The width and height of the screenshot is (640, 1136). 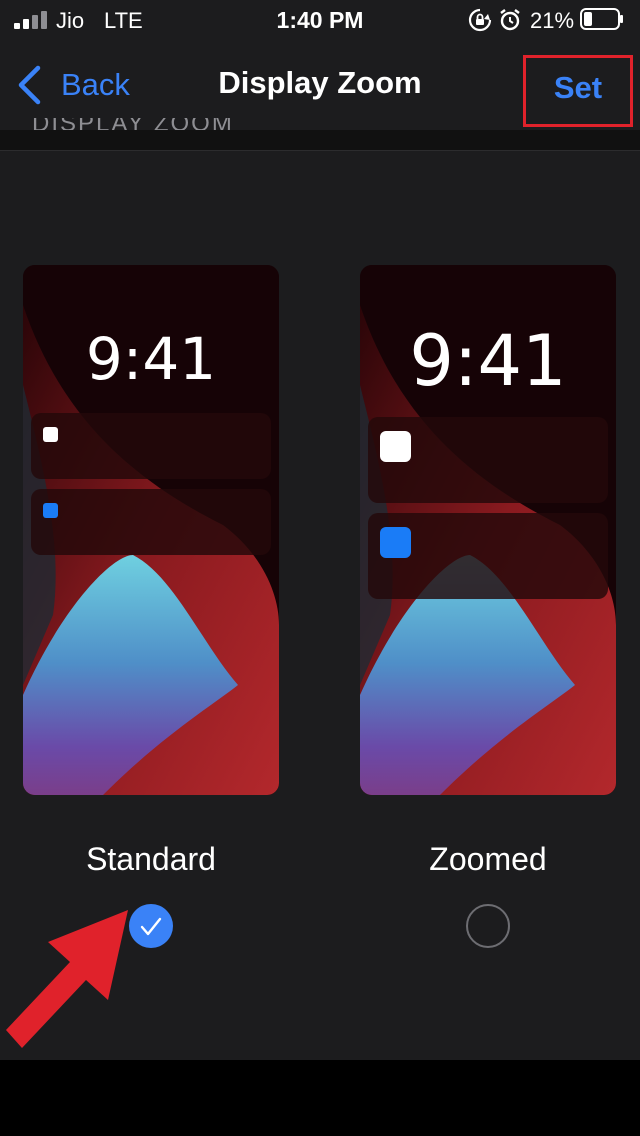 What do you see at coordinates (480, 20) in the screenshot?
I see `orientation-lock-icon` at bounding box center [480, 20].